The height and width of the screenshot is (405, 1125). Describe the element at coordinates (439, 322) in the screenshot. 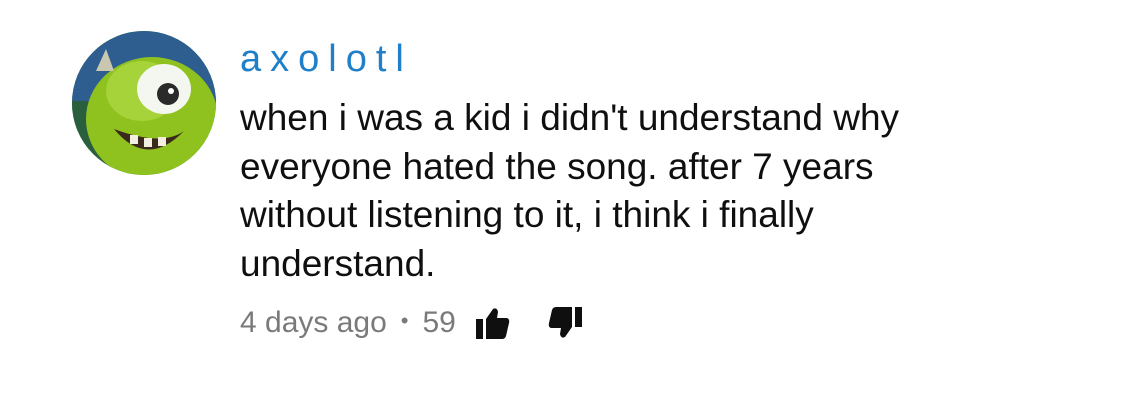

I see `like-count: 59` at that location.